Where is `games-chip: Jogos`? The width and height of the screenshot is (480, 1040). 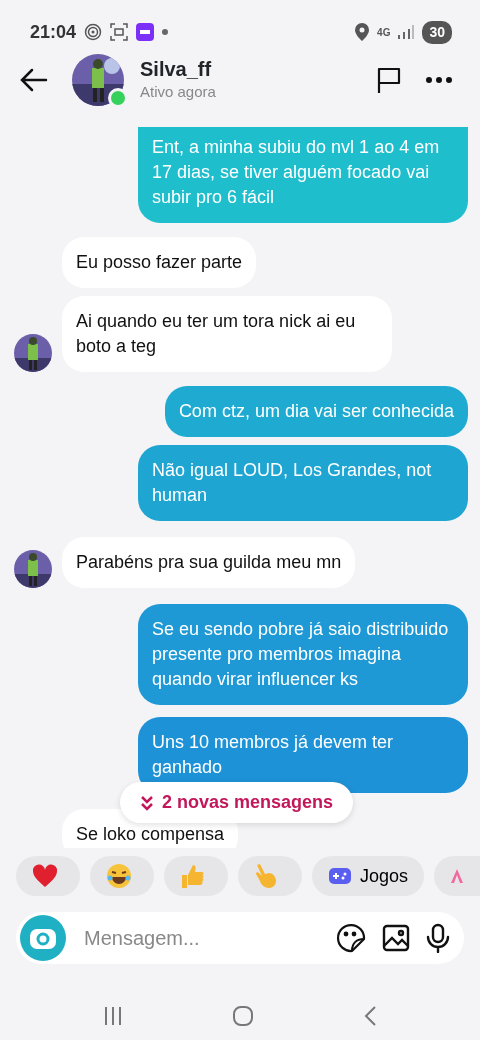 games-chip: Jogos is located at coordinates (368, 876).